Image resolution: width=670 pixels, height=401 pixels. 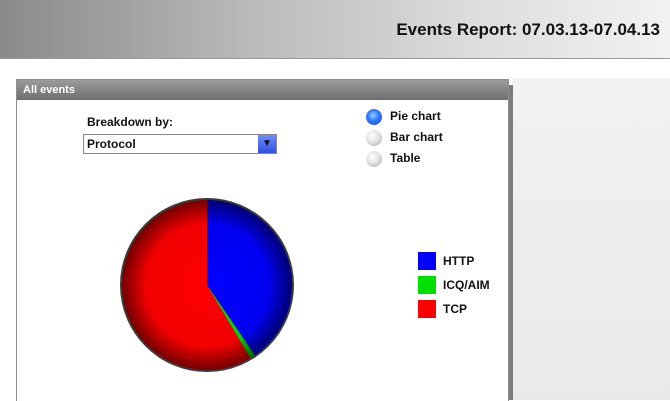 I want to click on legend-label-icq-aim: ICQ/AIM, so click(x=466, y=285).